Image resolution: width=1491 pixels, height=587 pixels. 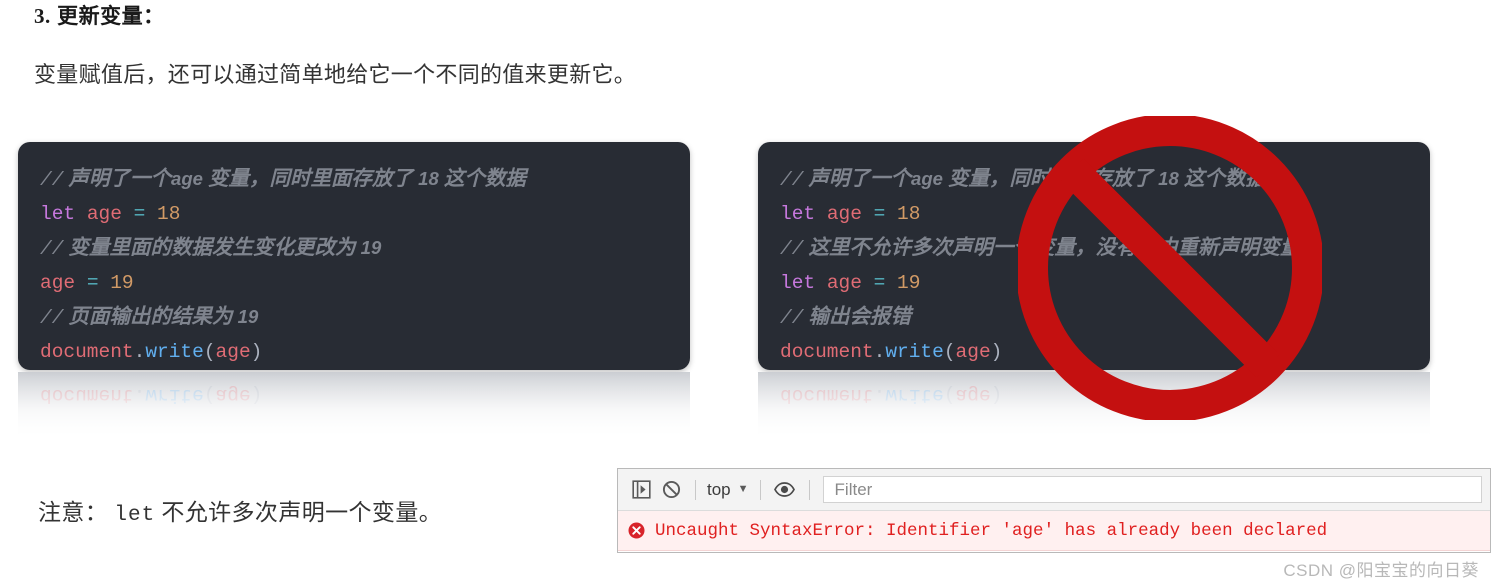 I want to click on filter-input-wrapper, so click(x=1152, y=489).